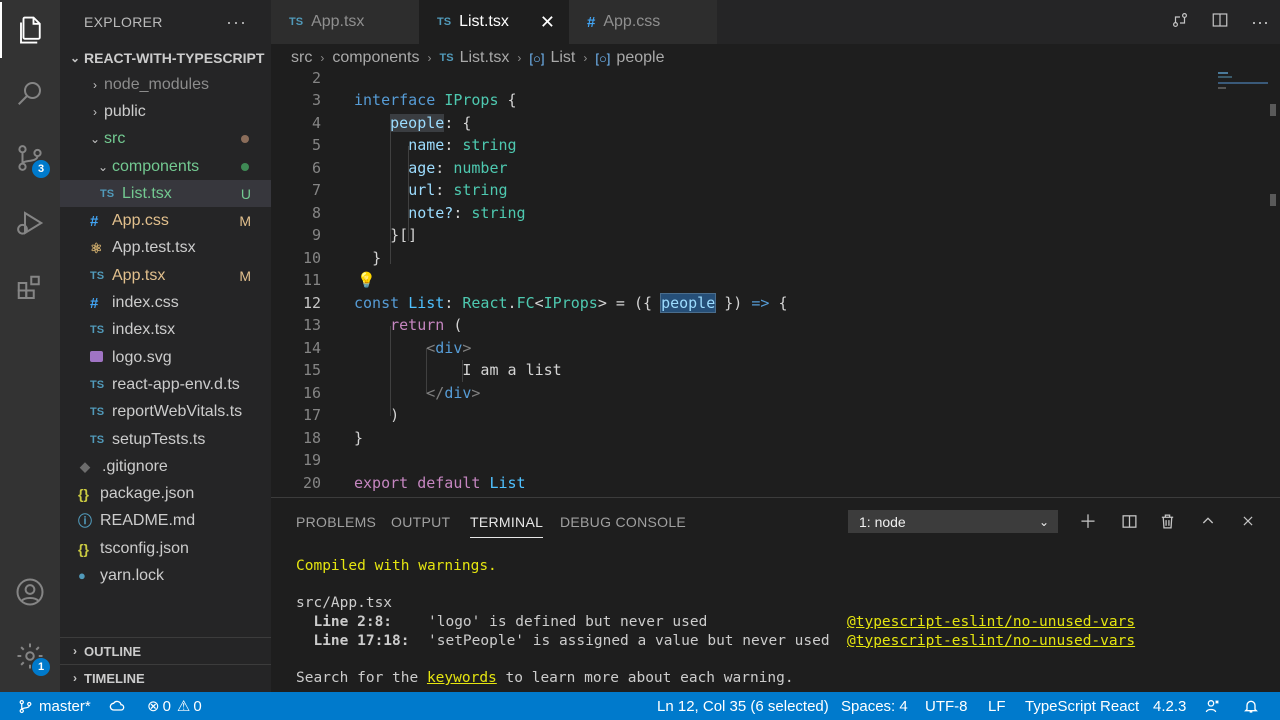 The image size is (1280, 720). What do you see at coordinates (1220, 22) in the screenshot?
I see `split-editor-icon` at bounding box center [1220, 22].